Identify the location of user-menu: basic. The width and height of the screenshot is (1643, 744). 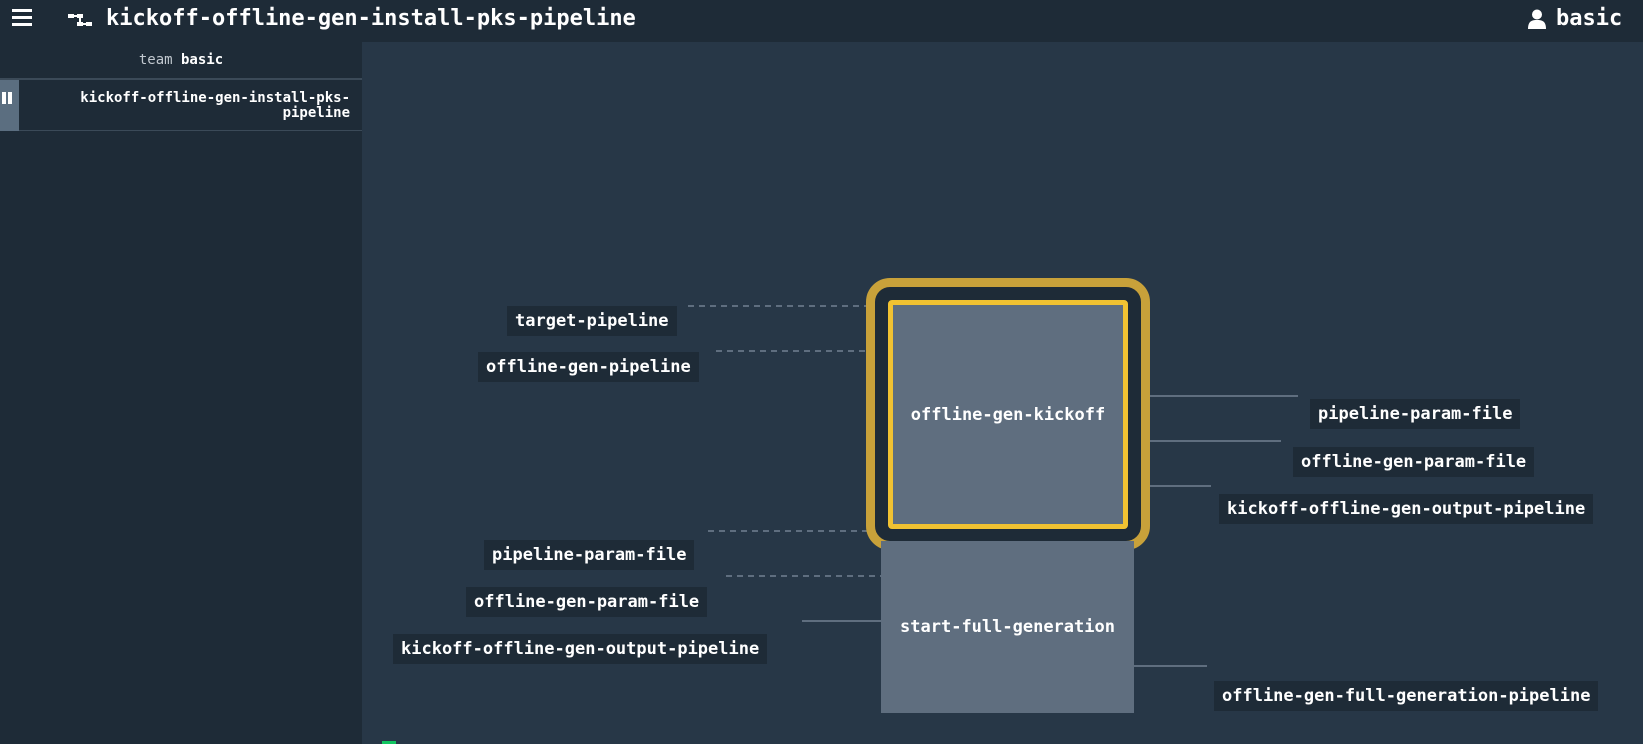
(1575, 19).